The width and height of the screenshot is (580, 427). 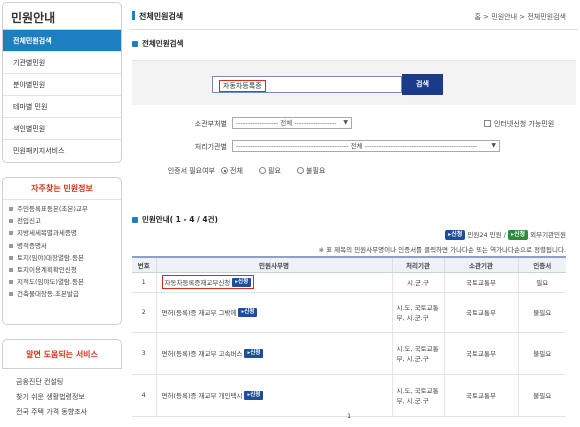 What do you see at coordinates (180, 219) in the screenshot?
I see `list-title: 민원안내( 1 - 4 / 4건)` at bounding box center [180, 219].